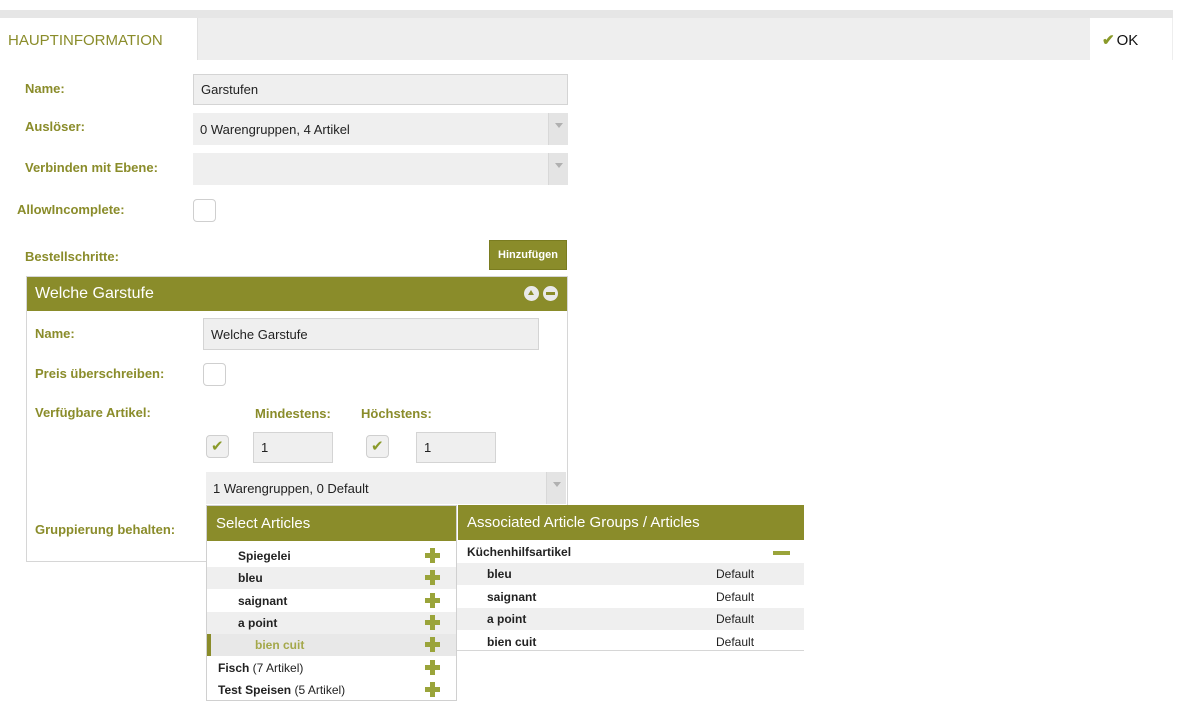 The image size is (1183, 710). What do you see at coordinates (263, 601) in the screenshot?
I see `item-name: saignant` at bounding box center [263, 601].